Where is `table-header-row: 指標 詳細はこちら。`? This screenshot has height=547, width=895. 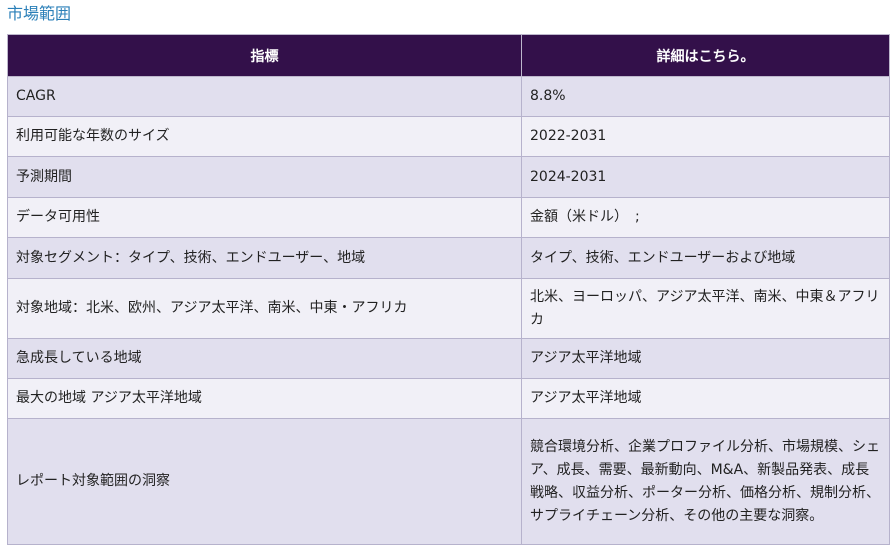
table-header-row: 指標 詳細はこちら。 is located at coordinates (448, 55).